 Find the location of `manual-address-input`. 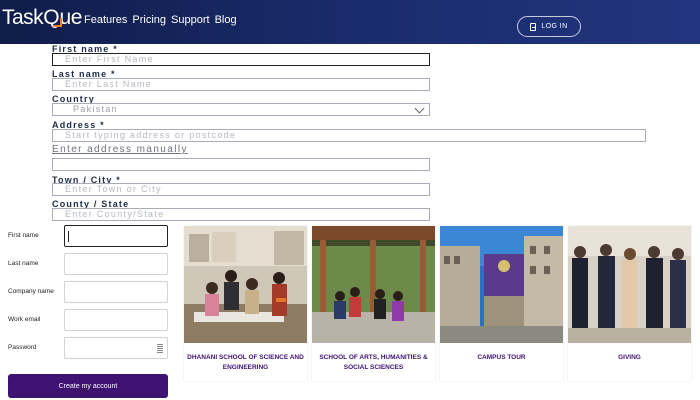

manual-address-input is located at coordinates (241, 164).